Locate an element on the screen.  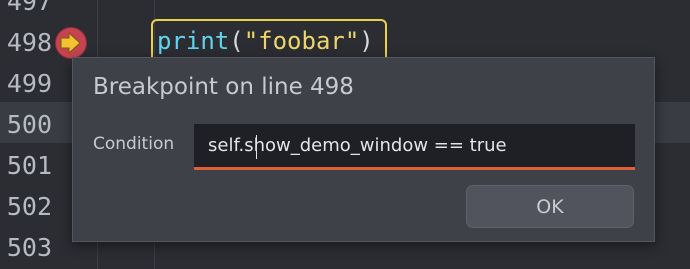
line-number-499: 499 is located at coordinates (29, 83).